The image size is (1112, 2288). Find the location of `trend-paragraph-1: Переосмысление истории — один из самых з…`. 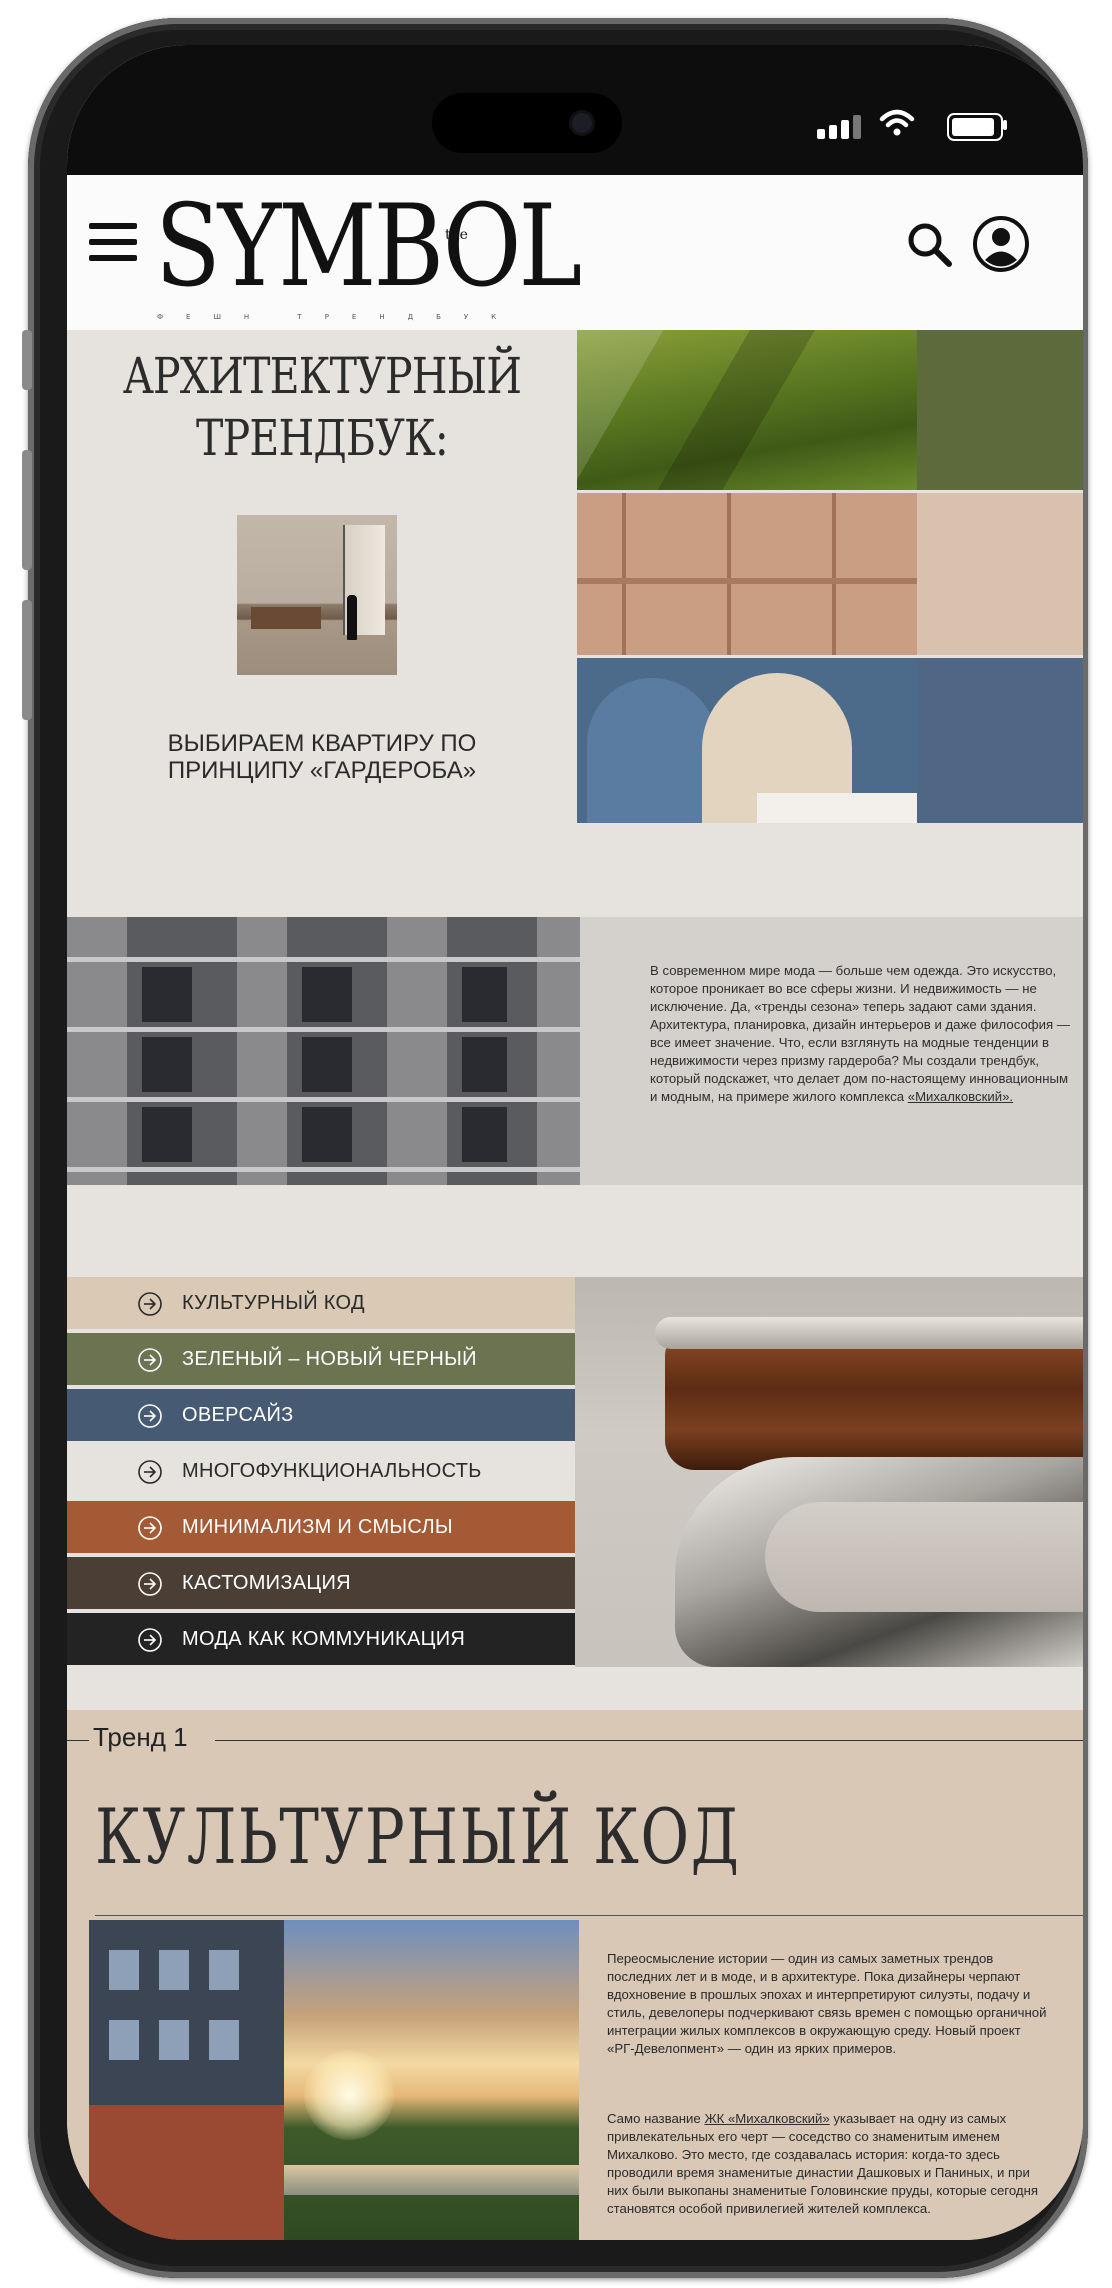

trend-paragraph-1: Переосмысление истории — один из самых з… is located at coordinates (827, 2003).